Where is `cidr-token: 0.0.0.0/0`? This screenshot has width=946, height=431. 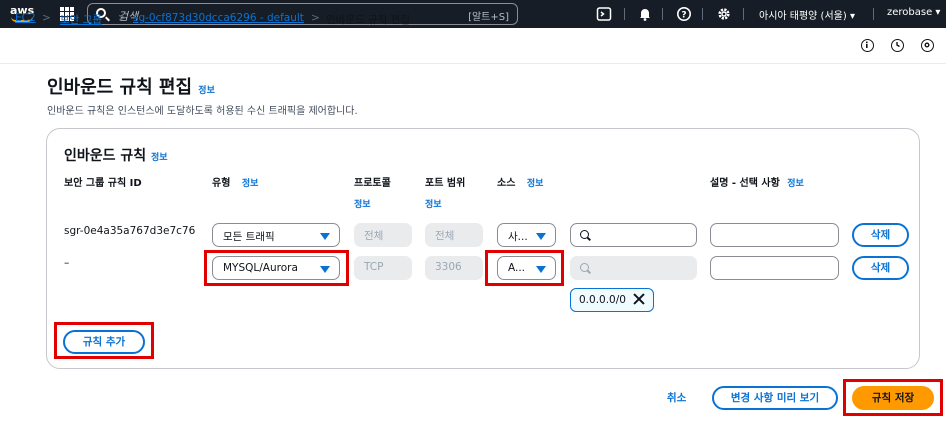
cidr-token: 0.0.0.0/0 is located at coordinates (612, 300).